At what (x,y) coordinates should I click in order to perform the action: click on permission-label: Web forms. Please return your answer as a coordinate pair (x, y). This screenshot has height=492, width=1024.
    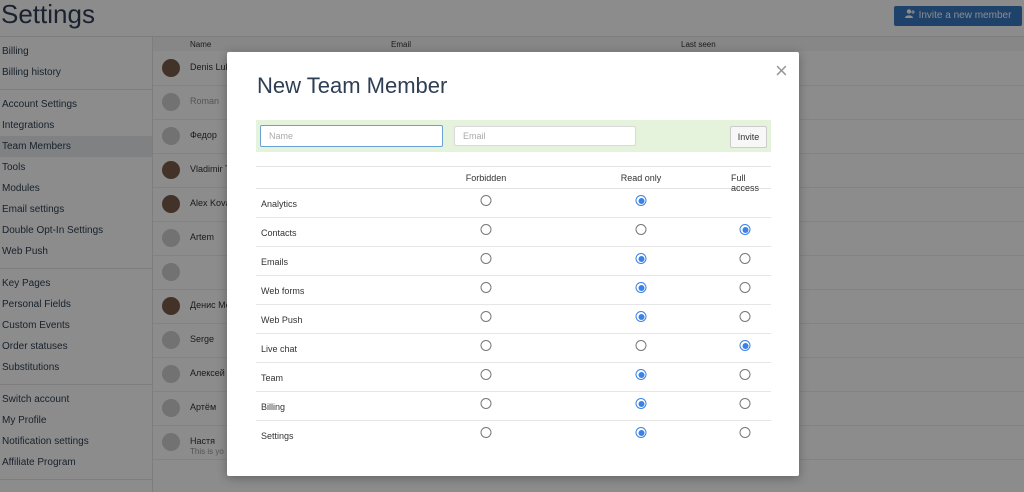
    Looking at the image, I should click on (283, 291).